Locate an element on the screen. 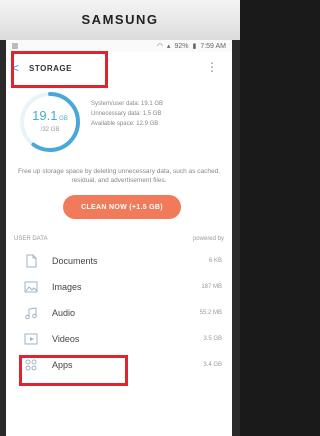 This screenshot has height=436, width=320. list-item-documents: Documents 6 KB is located at coordinates (119, 261).